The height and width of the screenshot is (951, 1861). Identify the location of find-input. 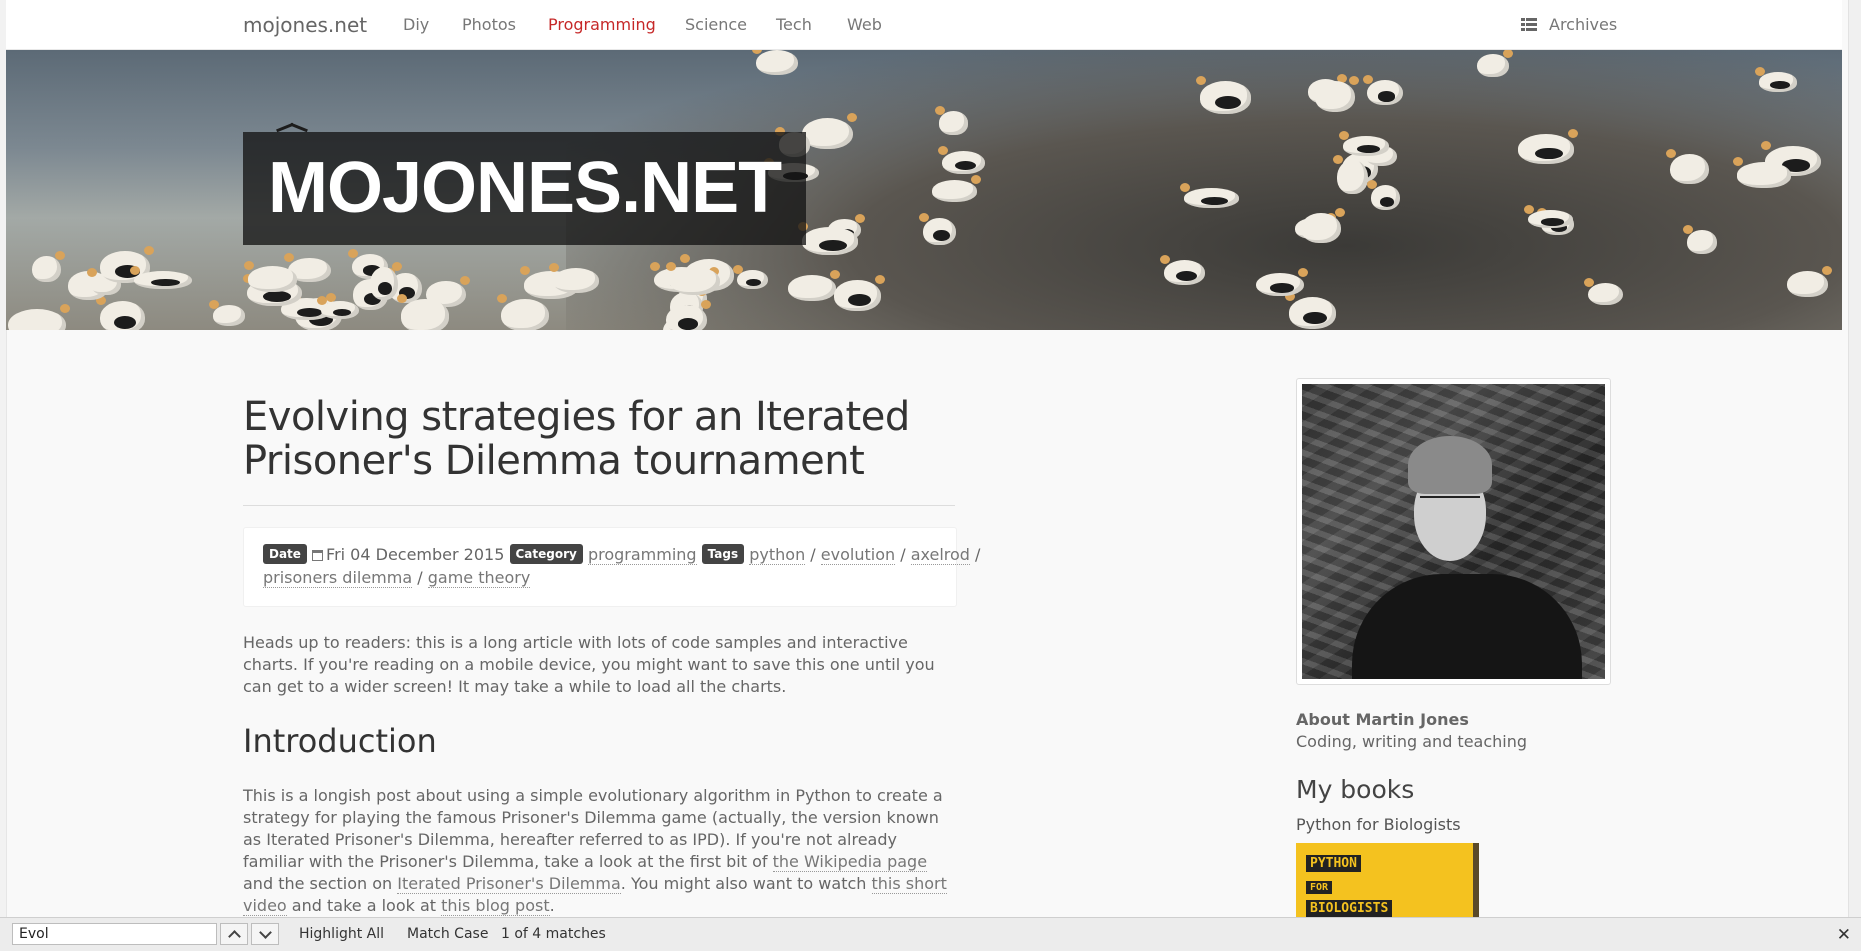
(114, 934).